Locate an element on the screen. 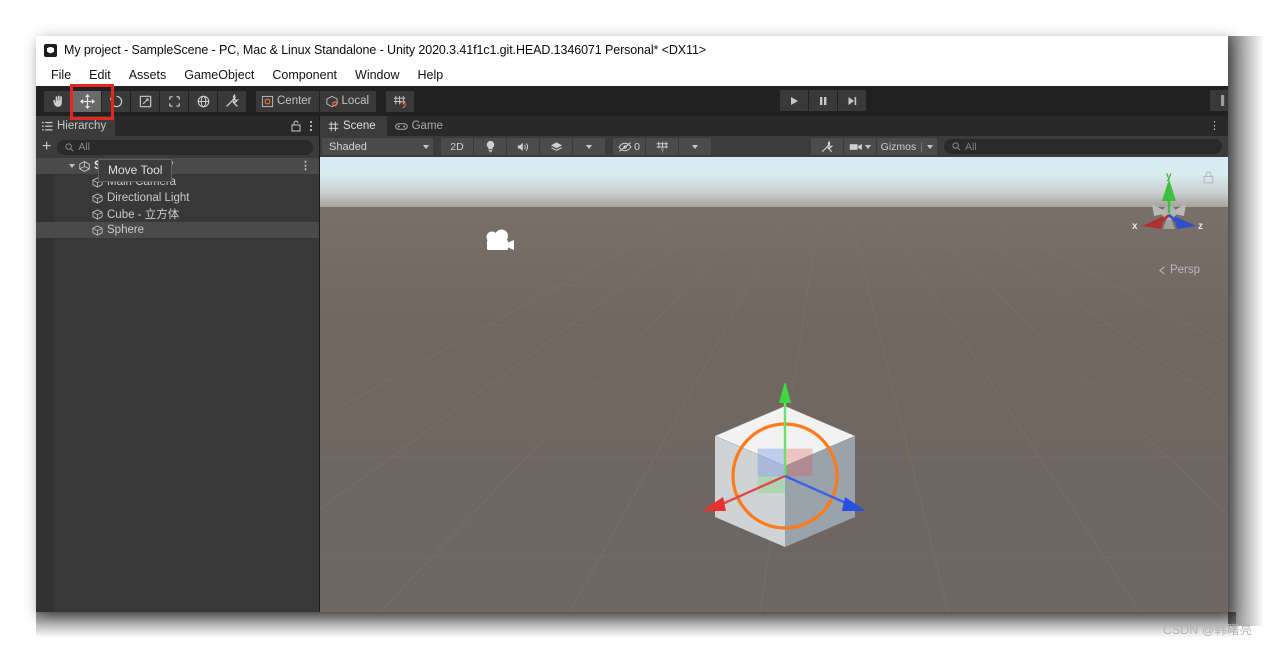 This screenshot has height=650, width=1264. scene-toolbar-right-group: Gizmos | All is located at coordinates (1018, 146).